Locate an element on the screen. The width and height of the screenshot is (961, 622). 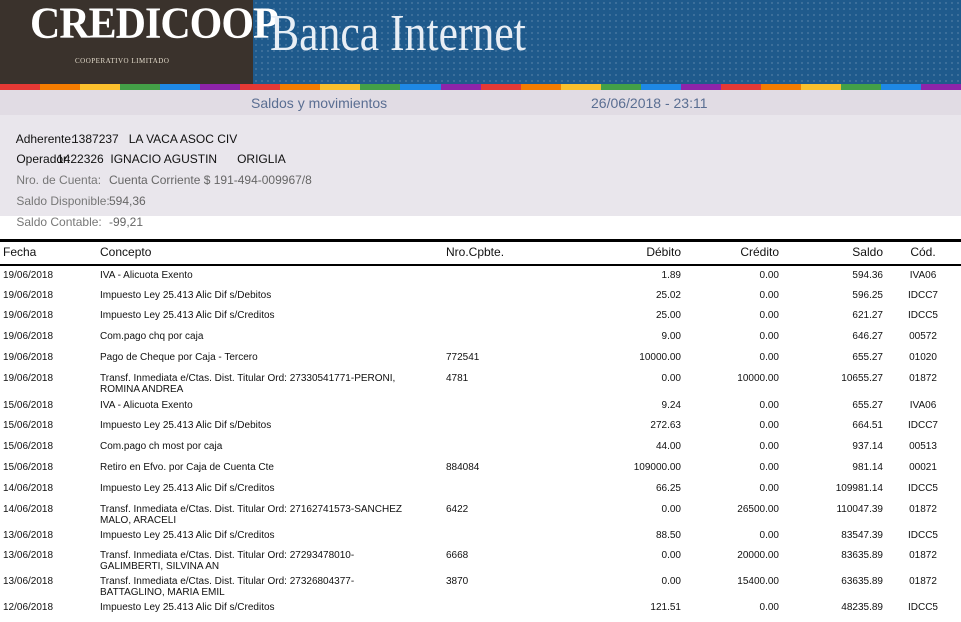
cell-debito: 9.24 is located at coordinates (671, 405).